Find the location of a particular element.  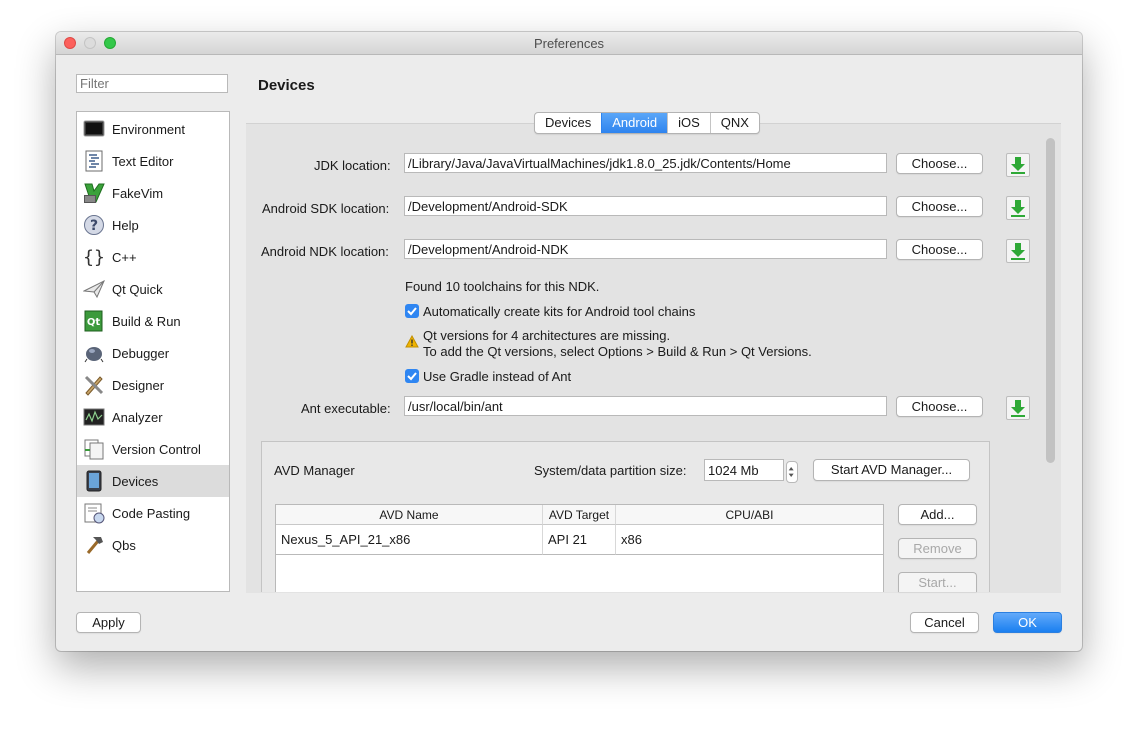

column-header-avd-name: AVD Name is located at coordinates (409, 515).